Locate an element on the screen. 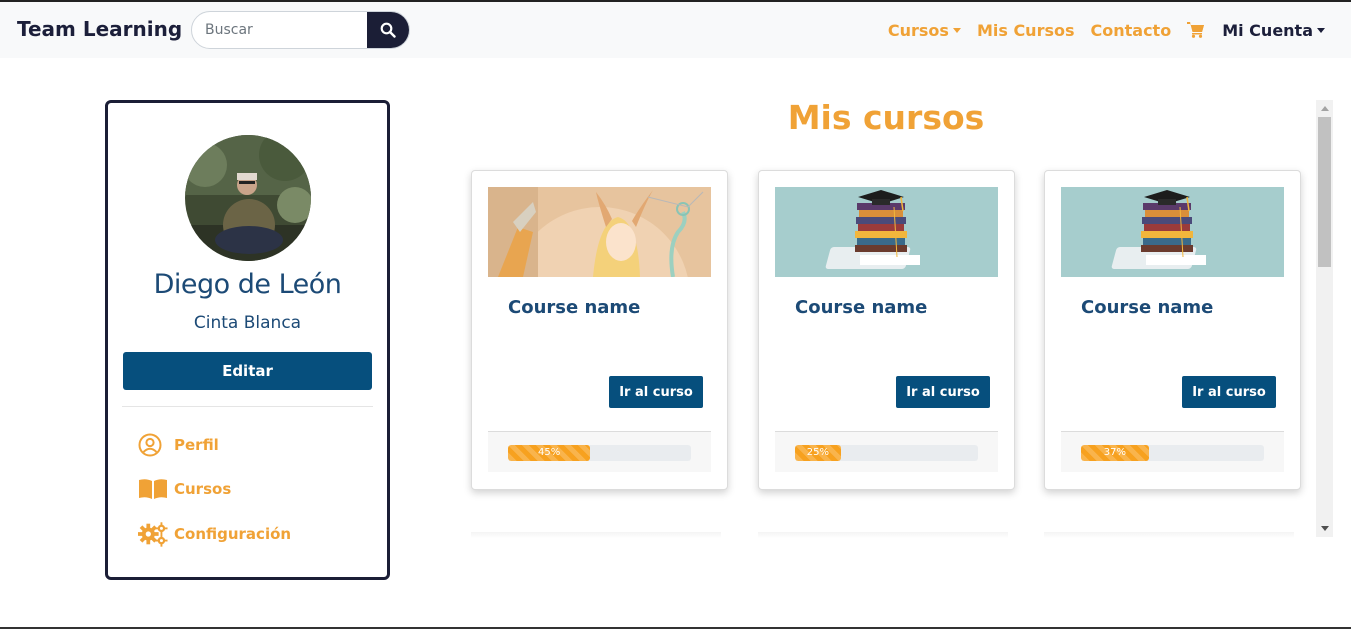 The width and height of the screenshot is (1351, 629). nav-cursos-dropdown: Cursos is located at coordinates (924, 30).